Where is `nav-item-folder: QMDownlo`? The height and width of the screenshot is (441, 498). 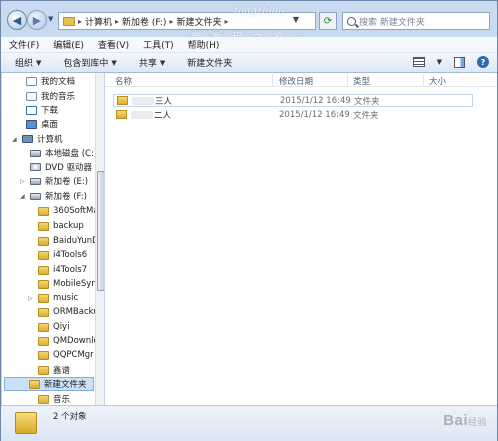 nav-item-folder: QMDownlo is located at coordinates (66, 341).